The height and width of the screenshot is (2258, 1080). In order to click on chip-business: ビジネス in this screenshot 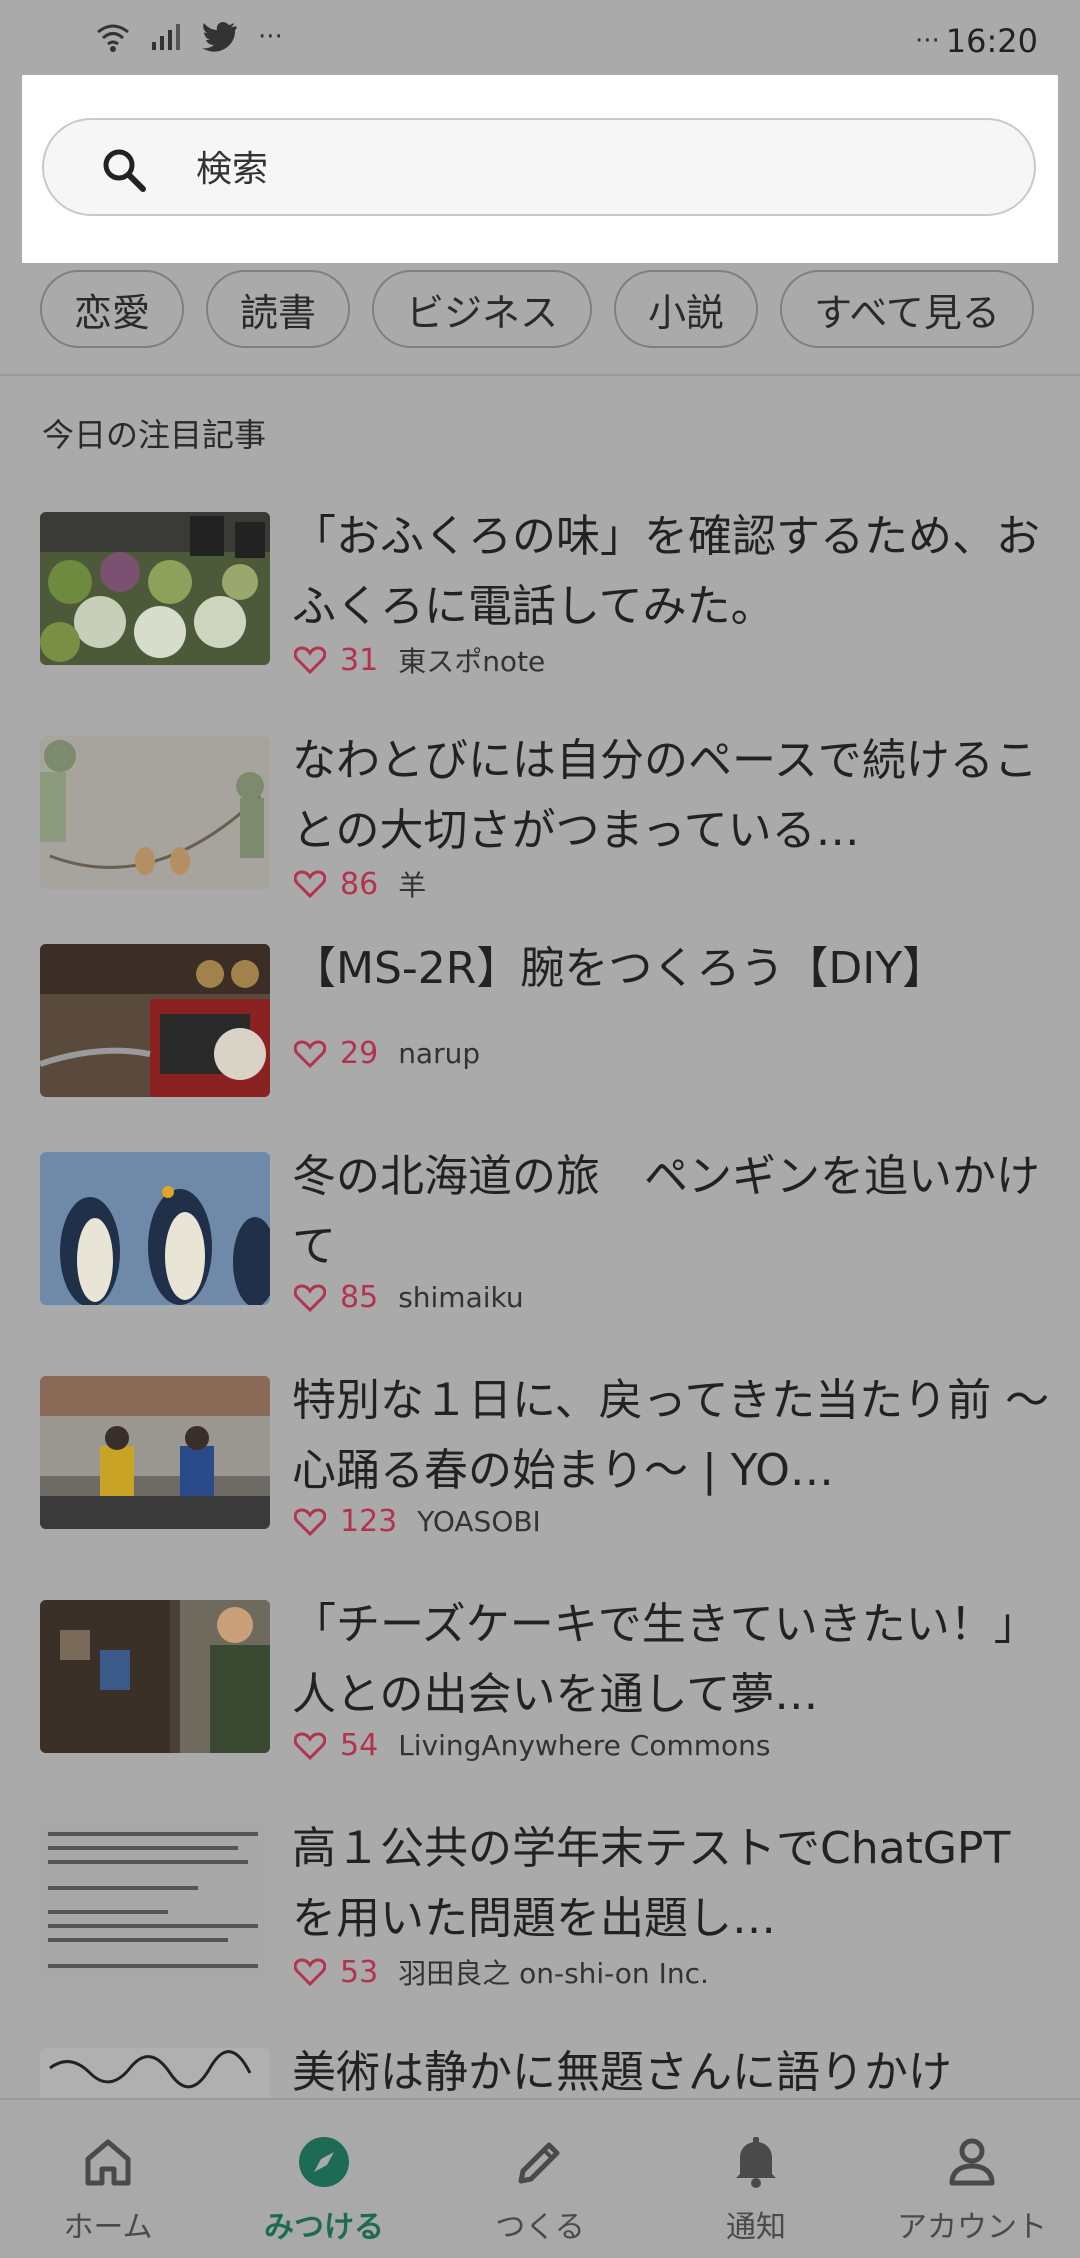, I will do `click(482, 309)`.